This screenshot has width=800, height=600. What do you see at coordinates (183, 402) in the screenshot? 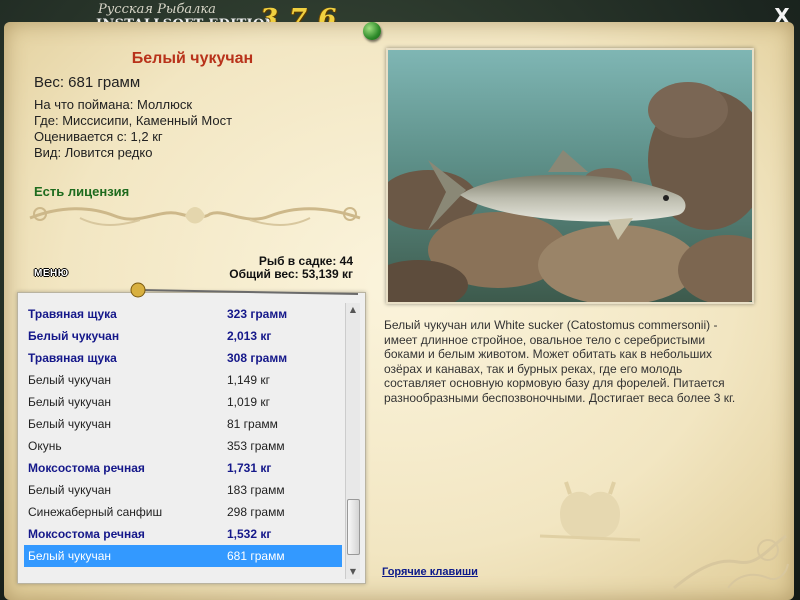
I see `catch-list-row: Белый чукучан 1,019 кг` at bounding box center [183, 402].